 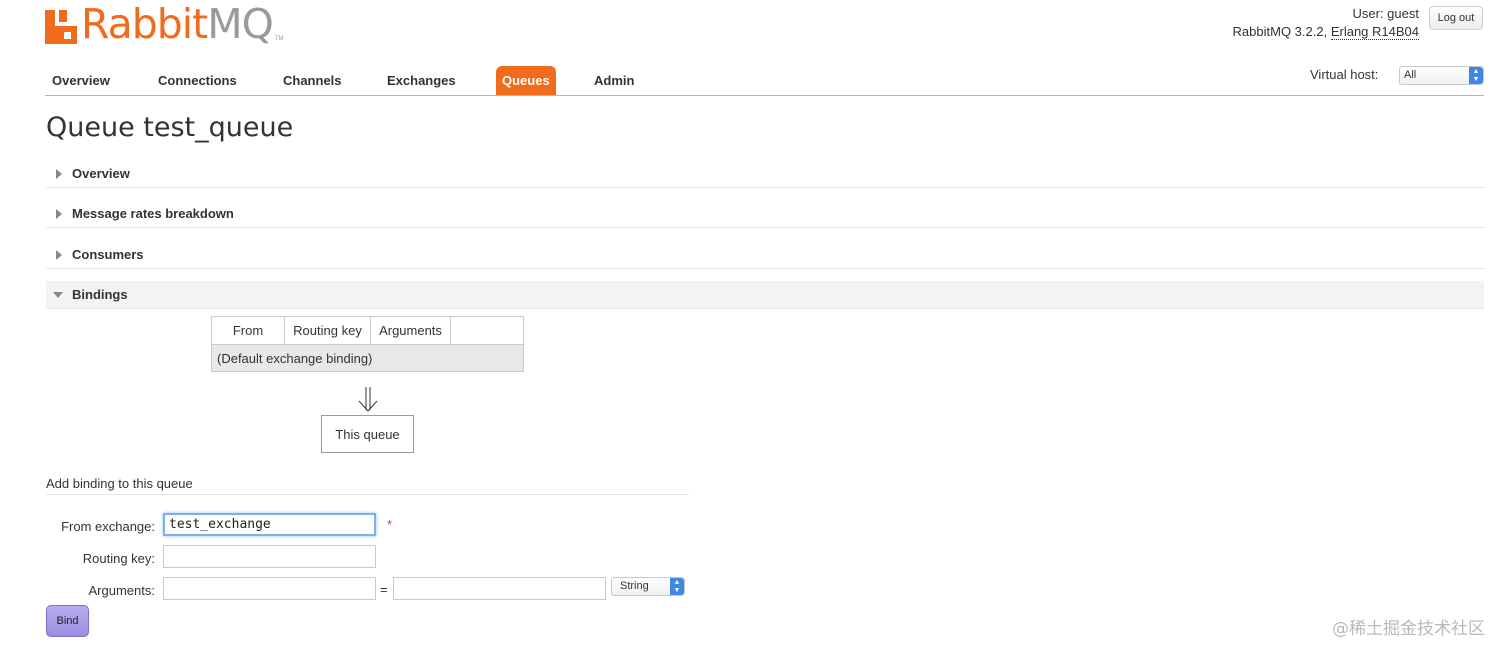 I want to click on tab-overview: Overview, so click(x=81, y=80).